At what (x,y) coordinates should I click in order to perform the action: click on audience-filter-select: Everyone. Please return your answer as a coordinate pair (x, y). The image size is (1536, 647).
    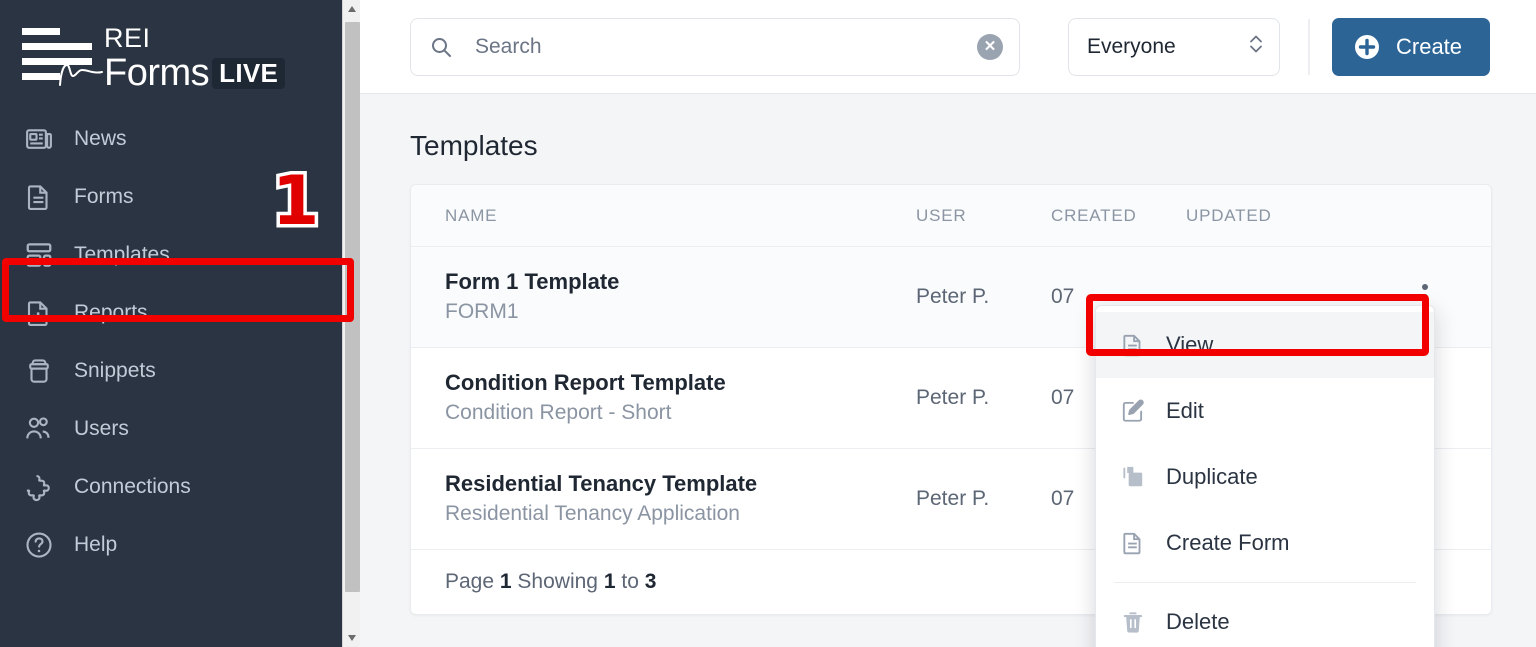
    Looking at the image, I should click on (1174, 46).